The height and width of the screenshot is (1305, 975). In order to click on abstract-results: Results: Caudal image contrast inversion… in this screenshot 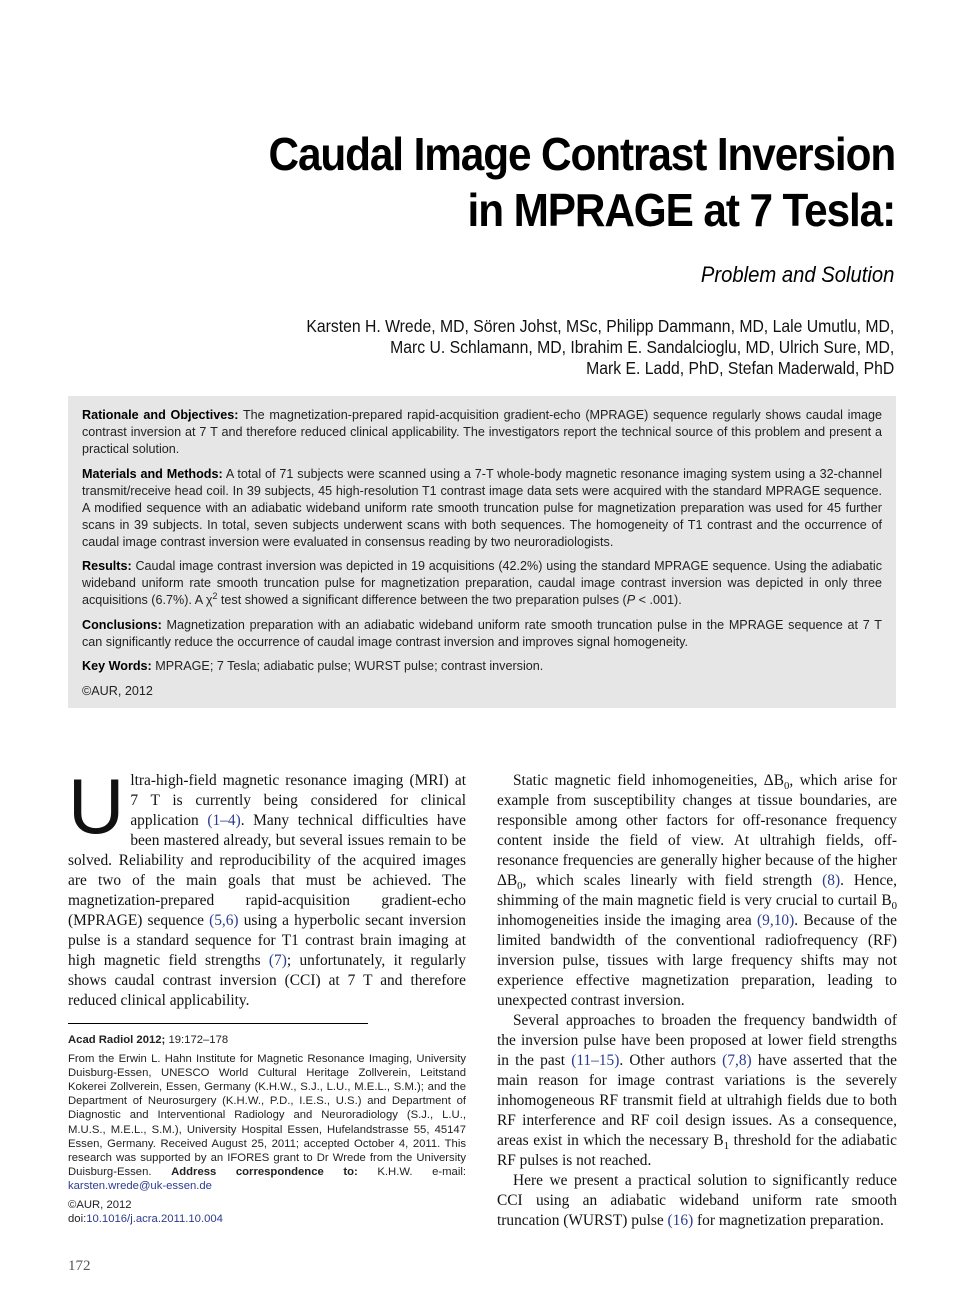, I will do `click(482, 583)`.